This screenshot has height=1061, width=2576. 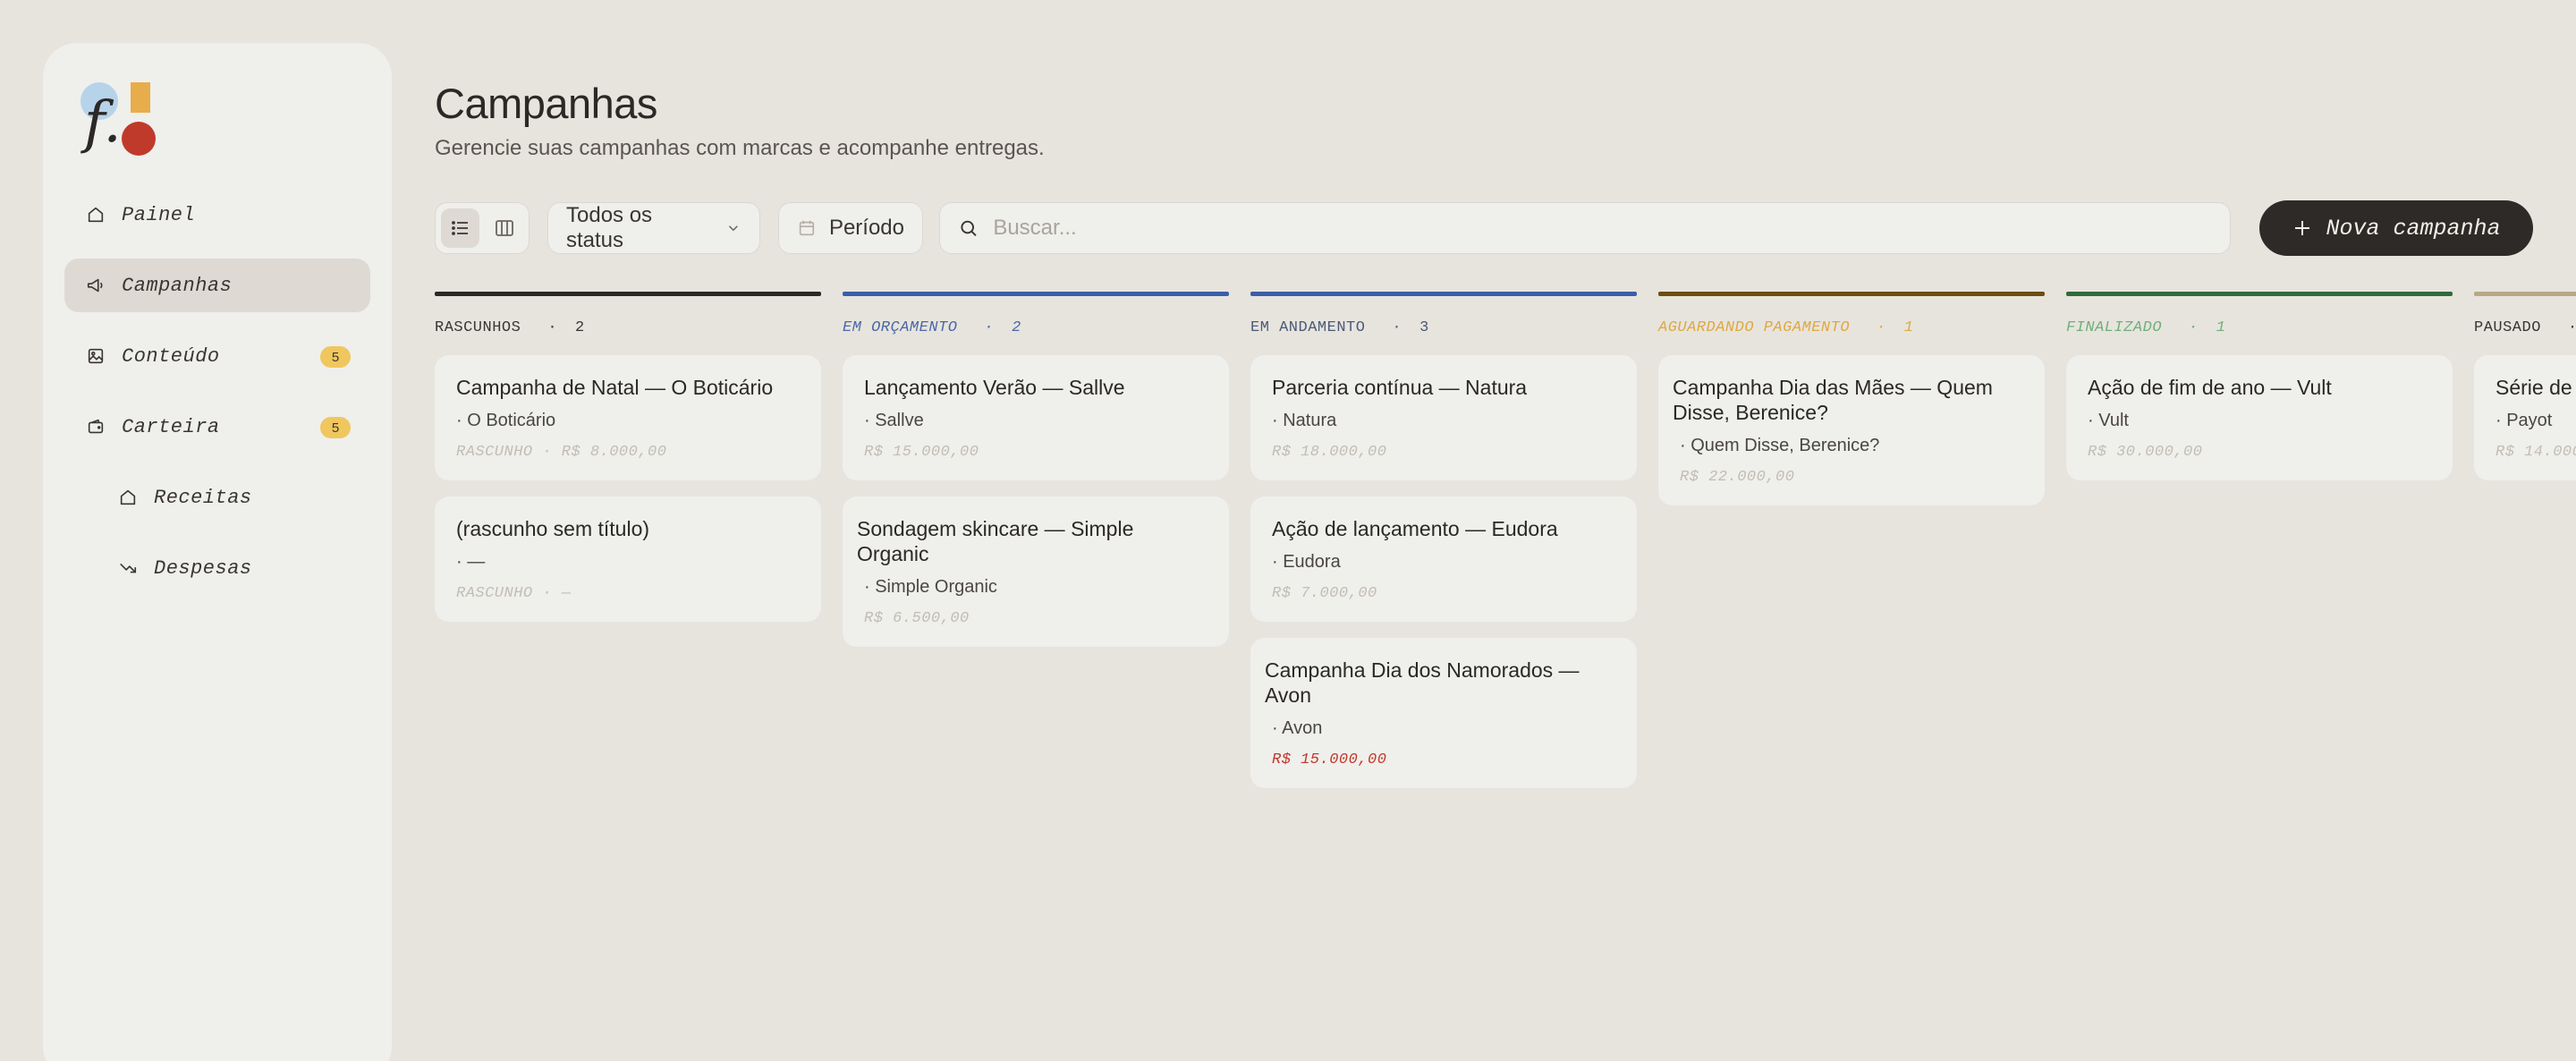 What do you see at coordinates (95, 356) in the screenshot?
I see `image-icon` at bounding box center [95, 356].